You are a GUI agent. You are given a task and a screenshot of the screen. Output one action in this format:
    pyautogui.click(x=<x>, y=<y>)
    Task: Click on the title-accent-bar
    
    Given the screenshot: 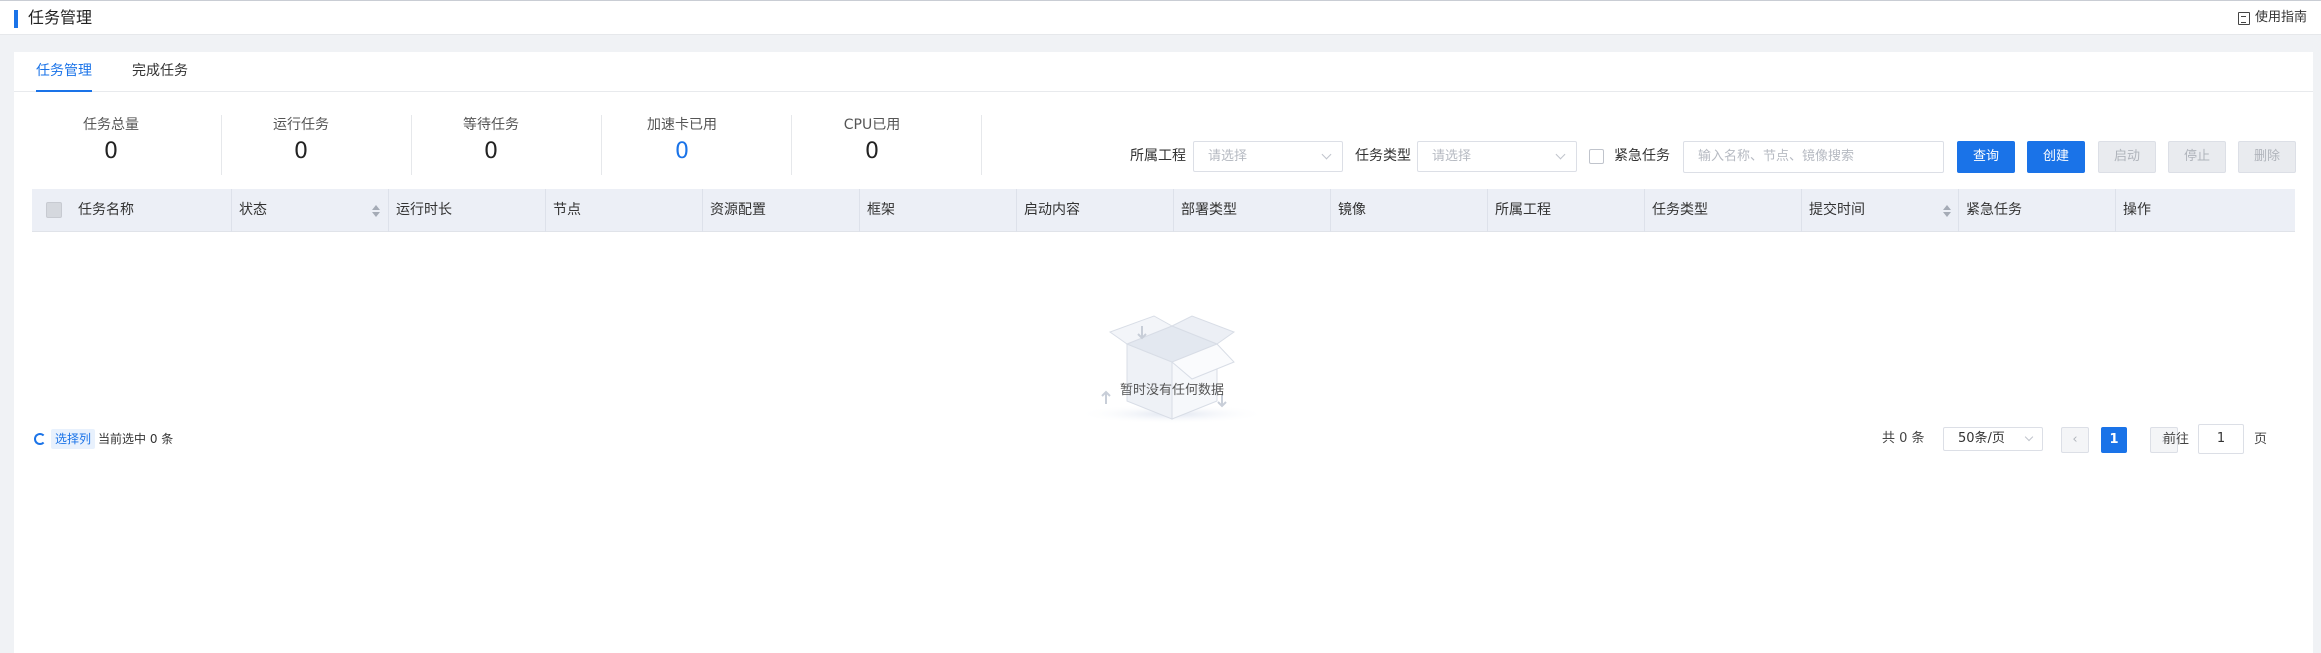 What is the action you would take?
    pyautogui.click(x=16, y=19)
    